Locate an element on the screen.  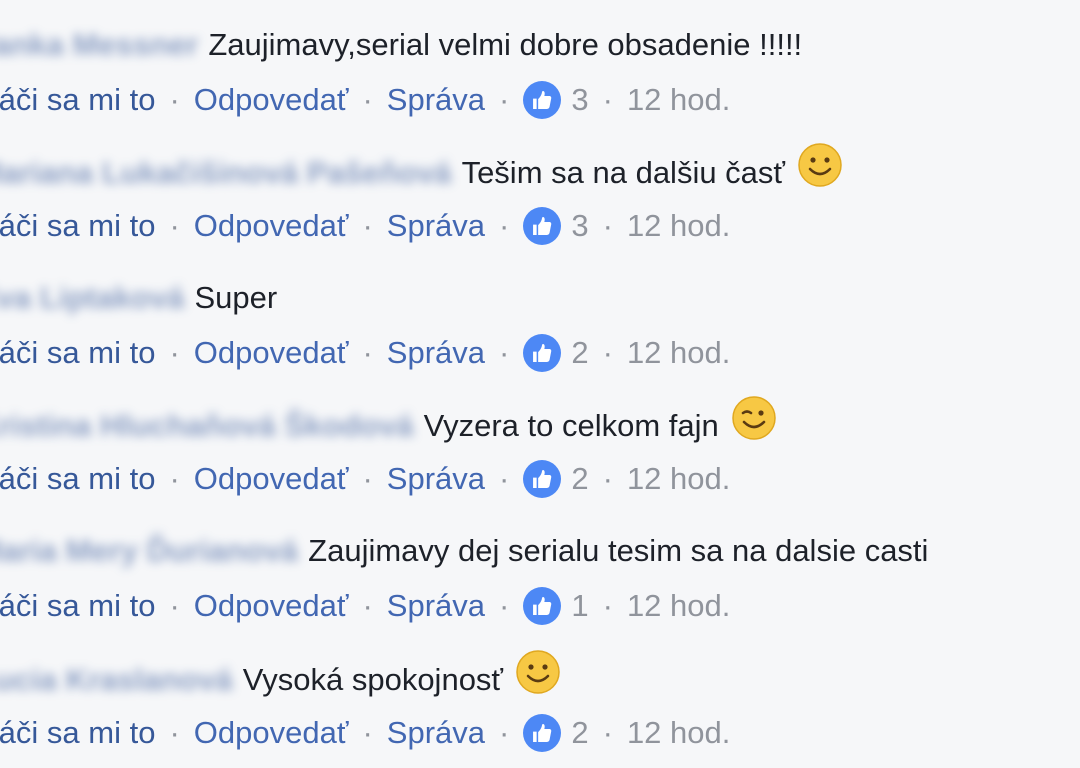
comment-author: Janka Messner is located at coordinates (99, 45).